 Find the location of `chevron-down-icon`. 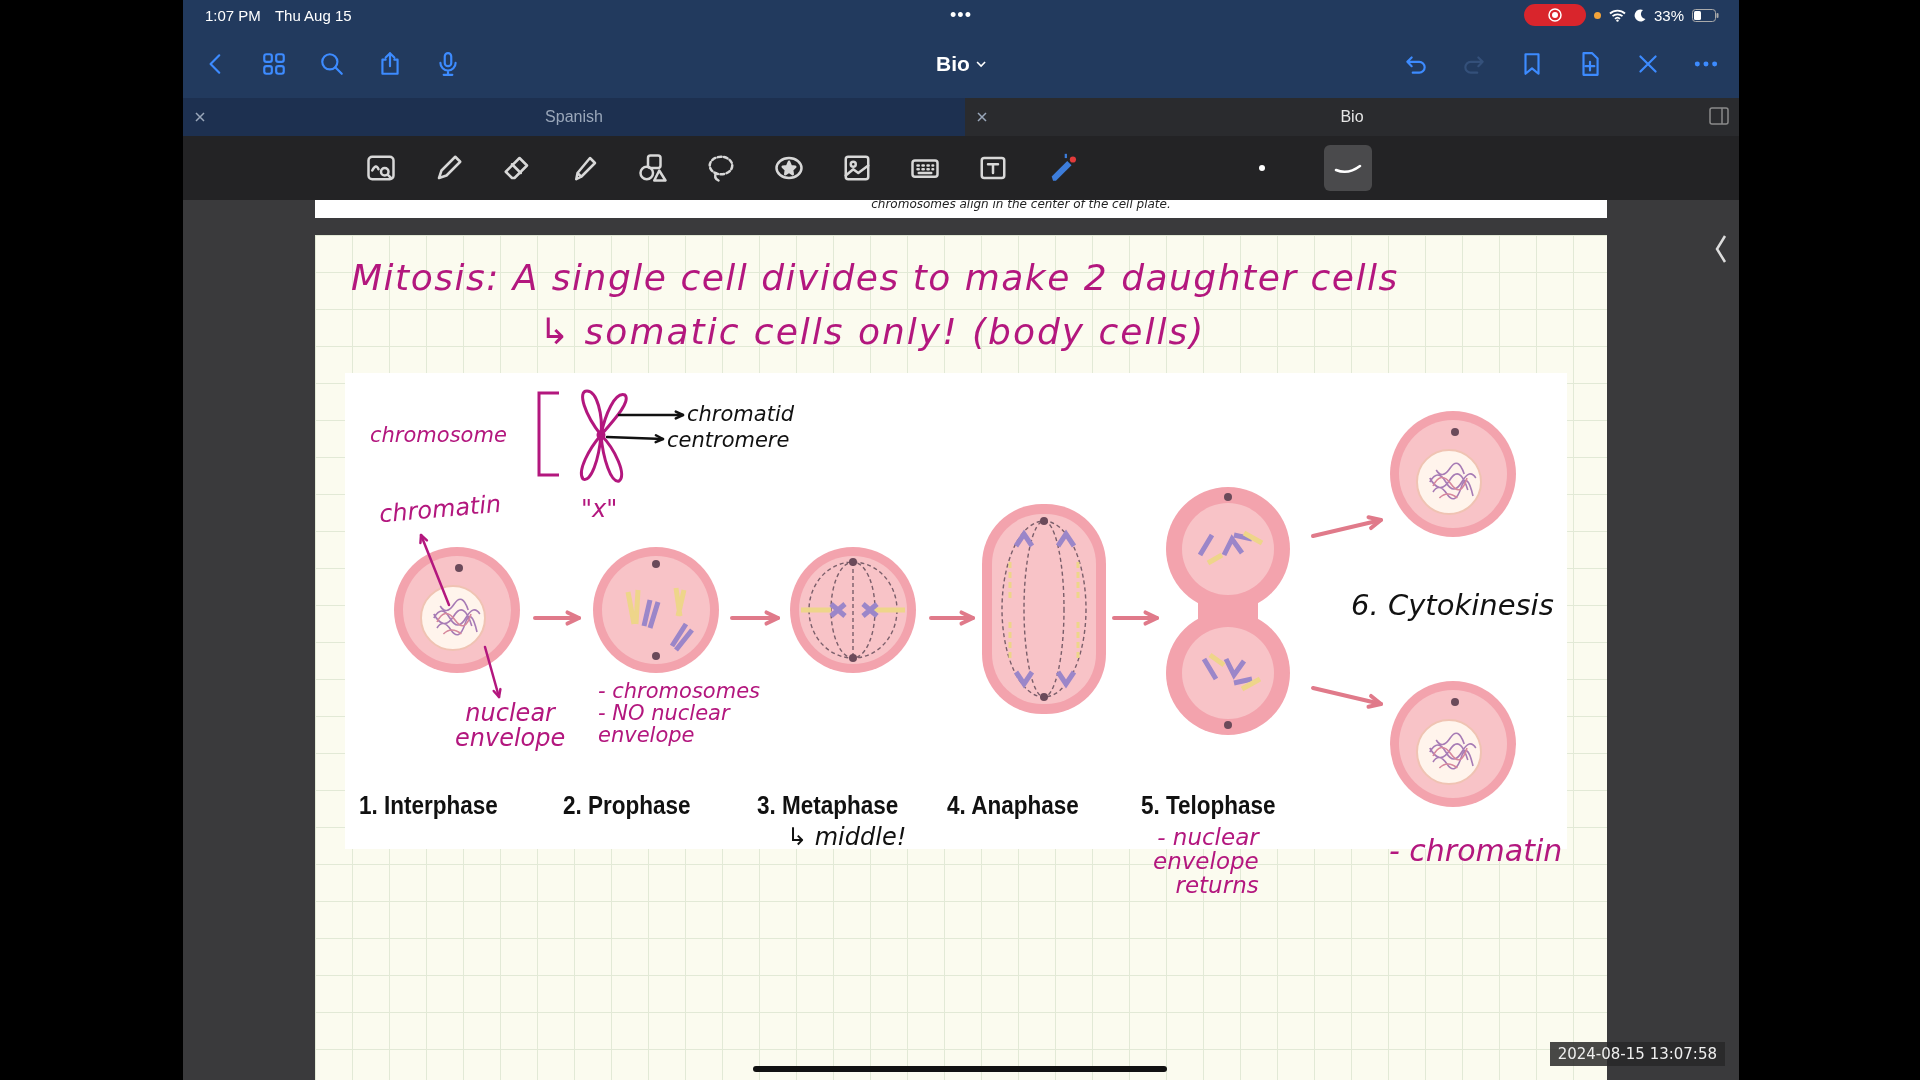

chevron-down-icon is located at coordinates (980, 64).